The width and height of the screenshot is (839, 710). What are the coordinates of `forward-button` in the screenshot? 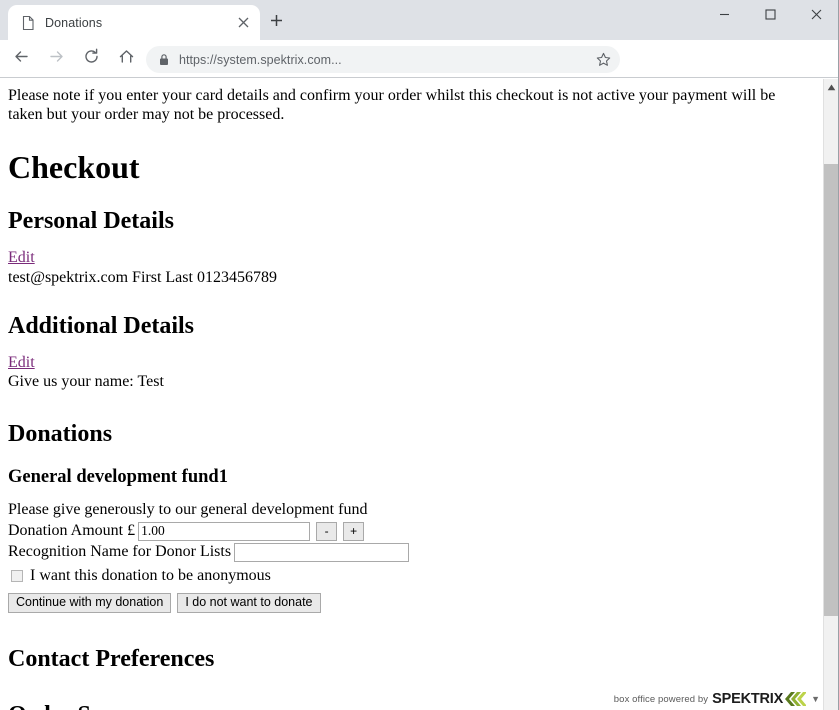 It's located at (56, 59).